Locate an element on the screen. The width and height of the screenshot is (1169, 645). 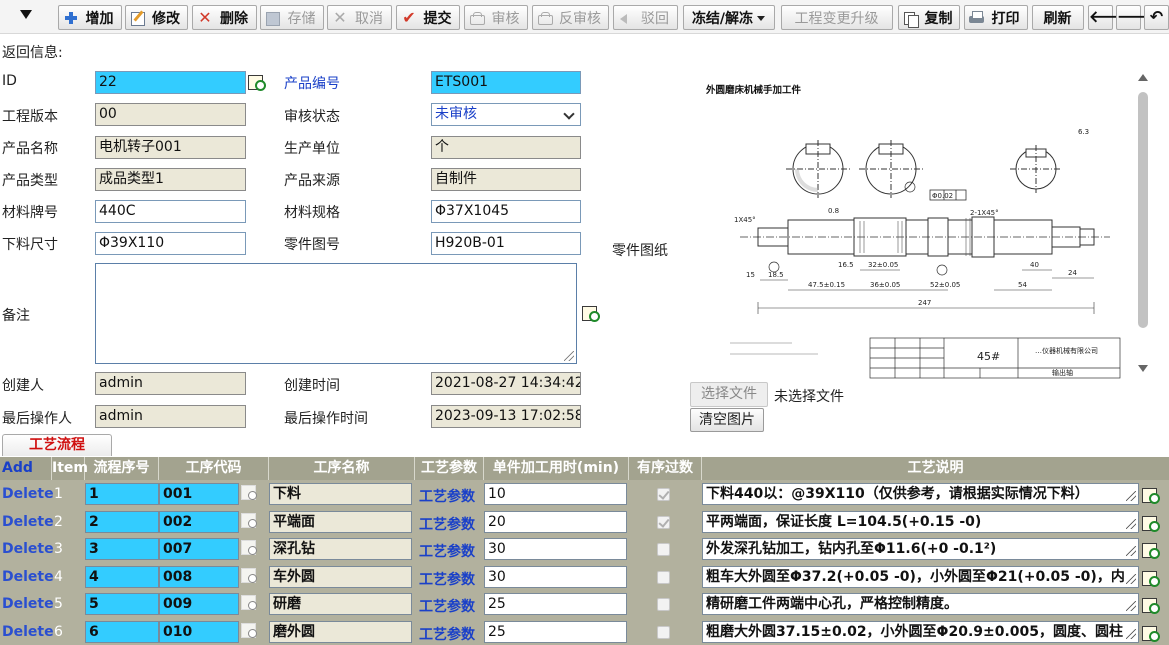
submit-button: ✔ 提交 is located at coordinates (428, 17).